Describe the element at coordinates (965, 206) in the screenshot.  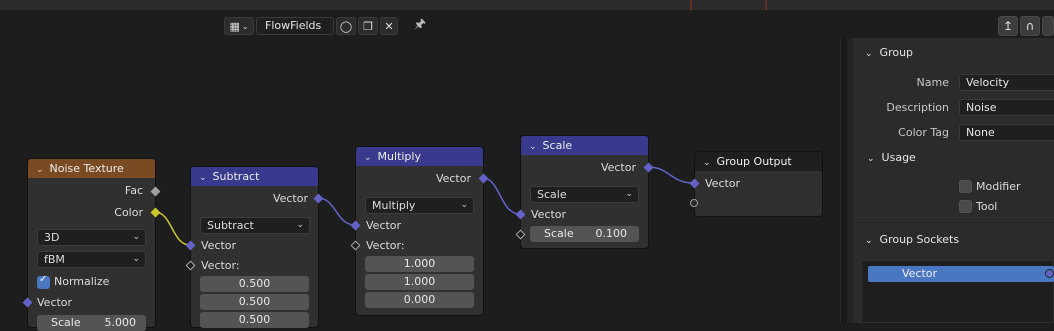
I see `tool-checkbox` at that location.